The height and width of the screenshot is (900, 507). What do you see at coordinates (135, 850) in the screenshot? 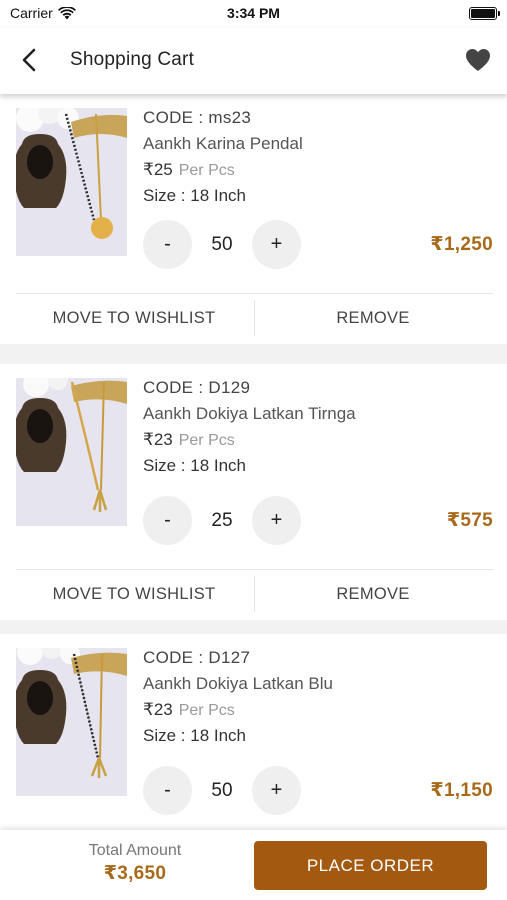
I see `total-amount-label: Total Amount` at bounding box center [135, 850].